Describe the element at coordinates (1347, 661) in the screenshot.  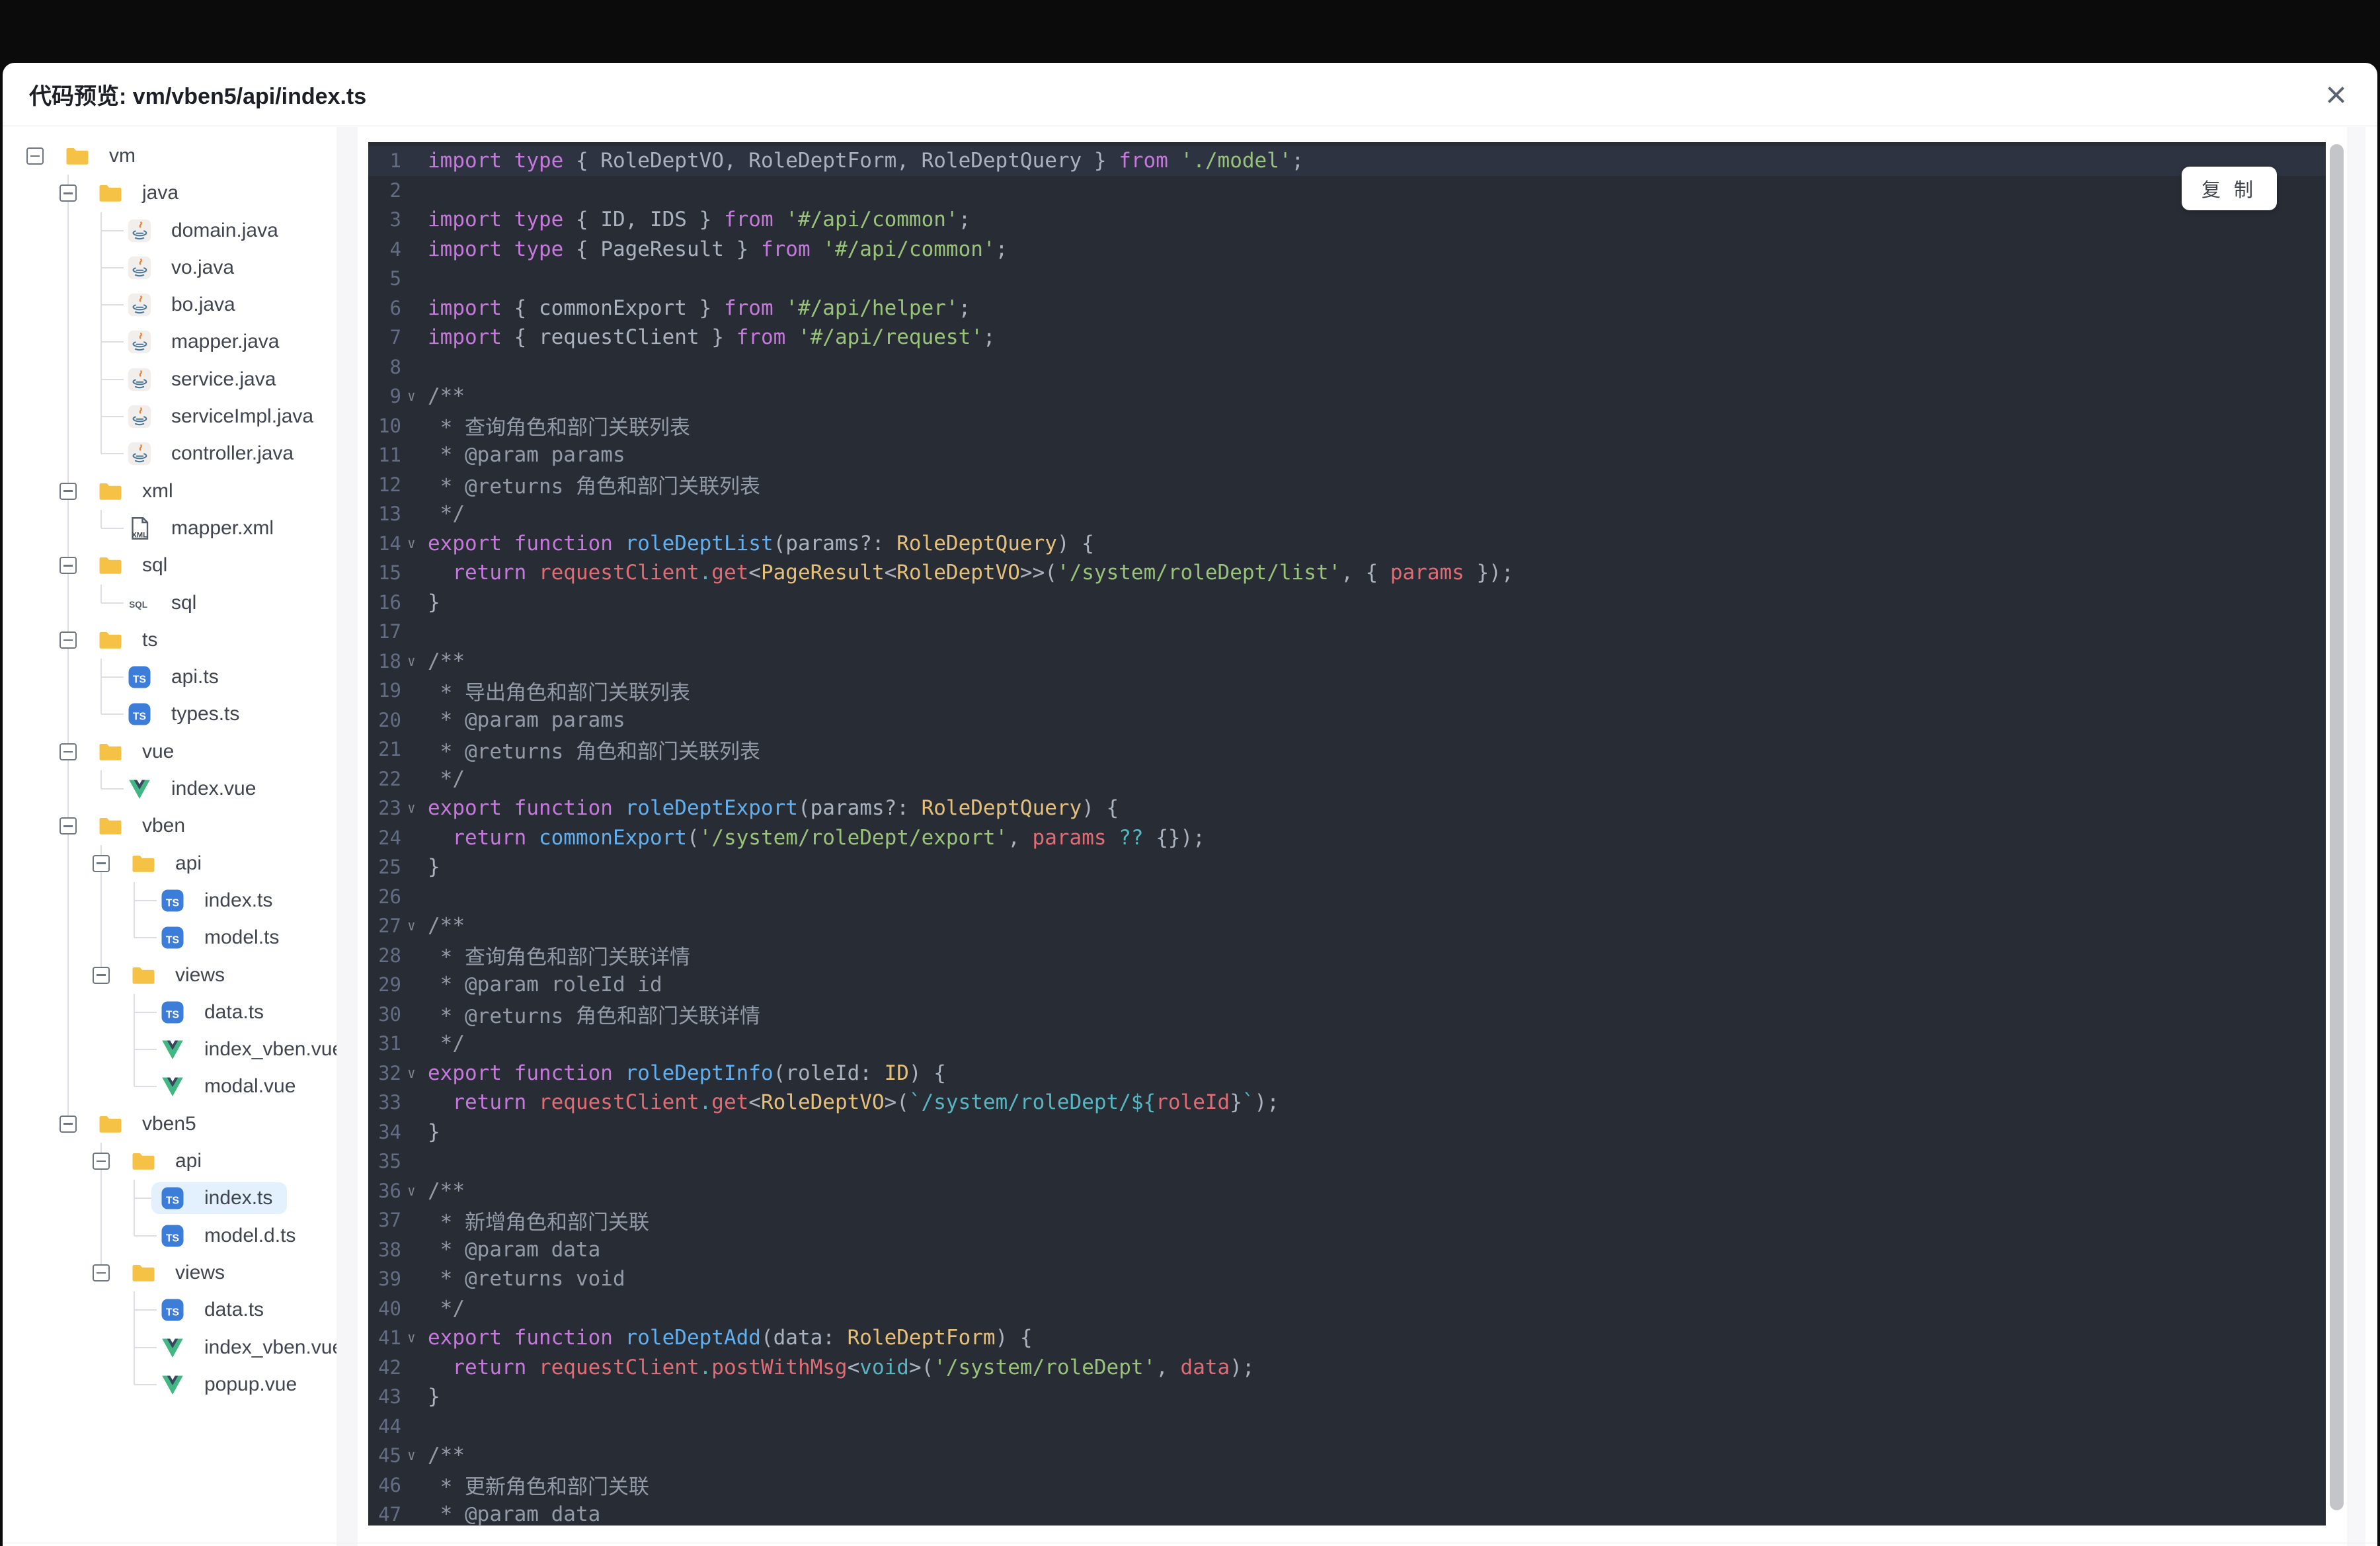
I see `code-line: 18 ∨/**` at that location.